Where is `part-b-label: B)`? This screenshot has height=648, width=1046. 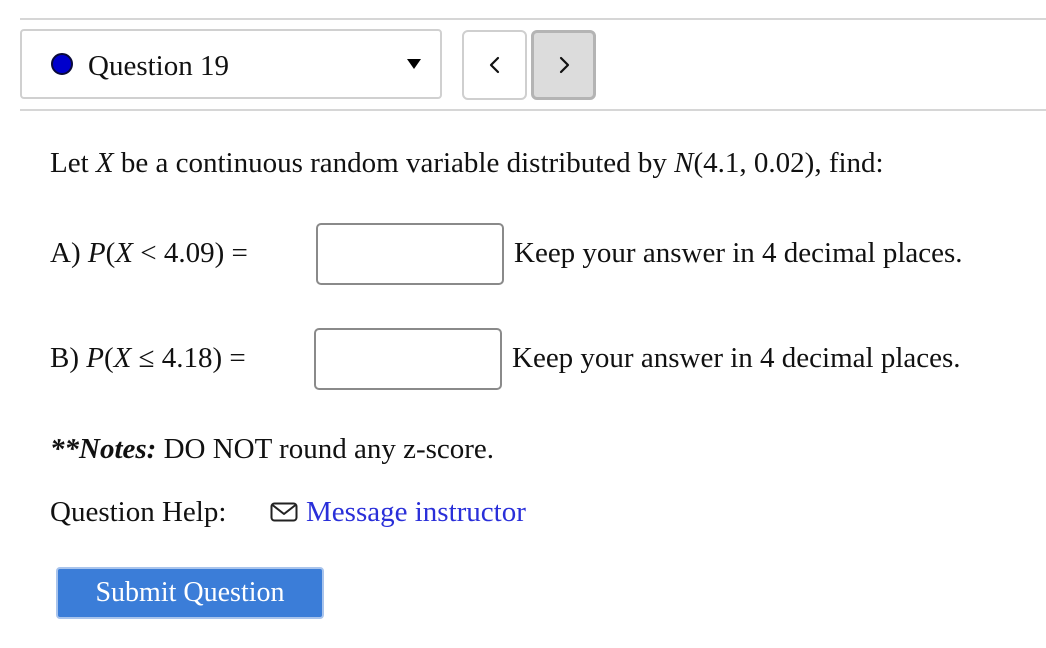 part-b-label: B) is located at coordinates (68, 358).